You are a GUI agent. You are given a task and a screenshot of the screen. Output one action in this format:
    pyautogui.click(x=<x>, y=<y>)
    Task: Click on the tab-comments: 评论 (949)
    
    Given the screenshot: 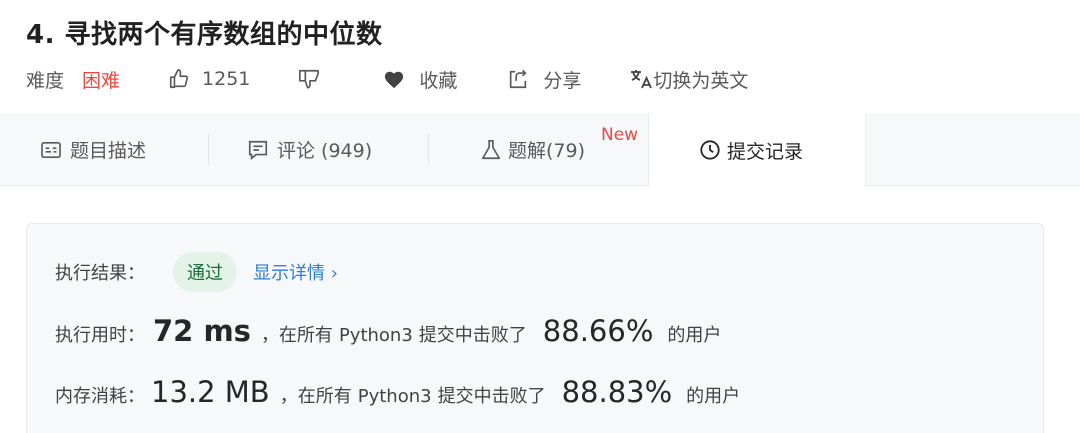 What is the action you would take?
    pyautogui.click(x=309, y=149)
    